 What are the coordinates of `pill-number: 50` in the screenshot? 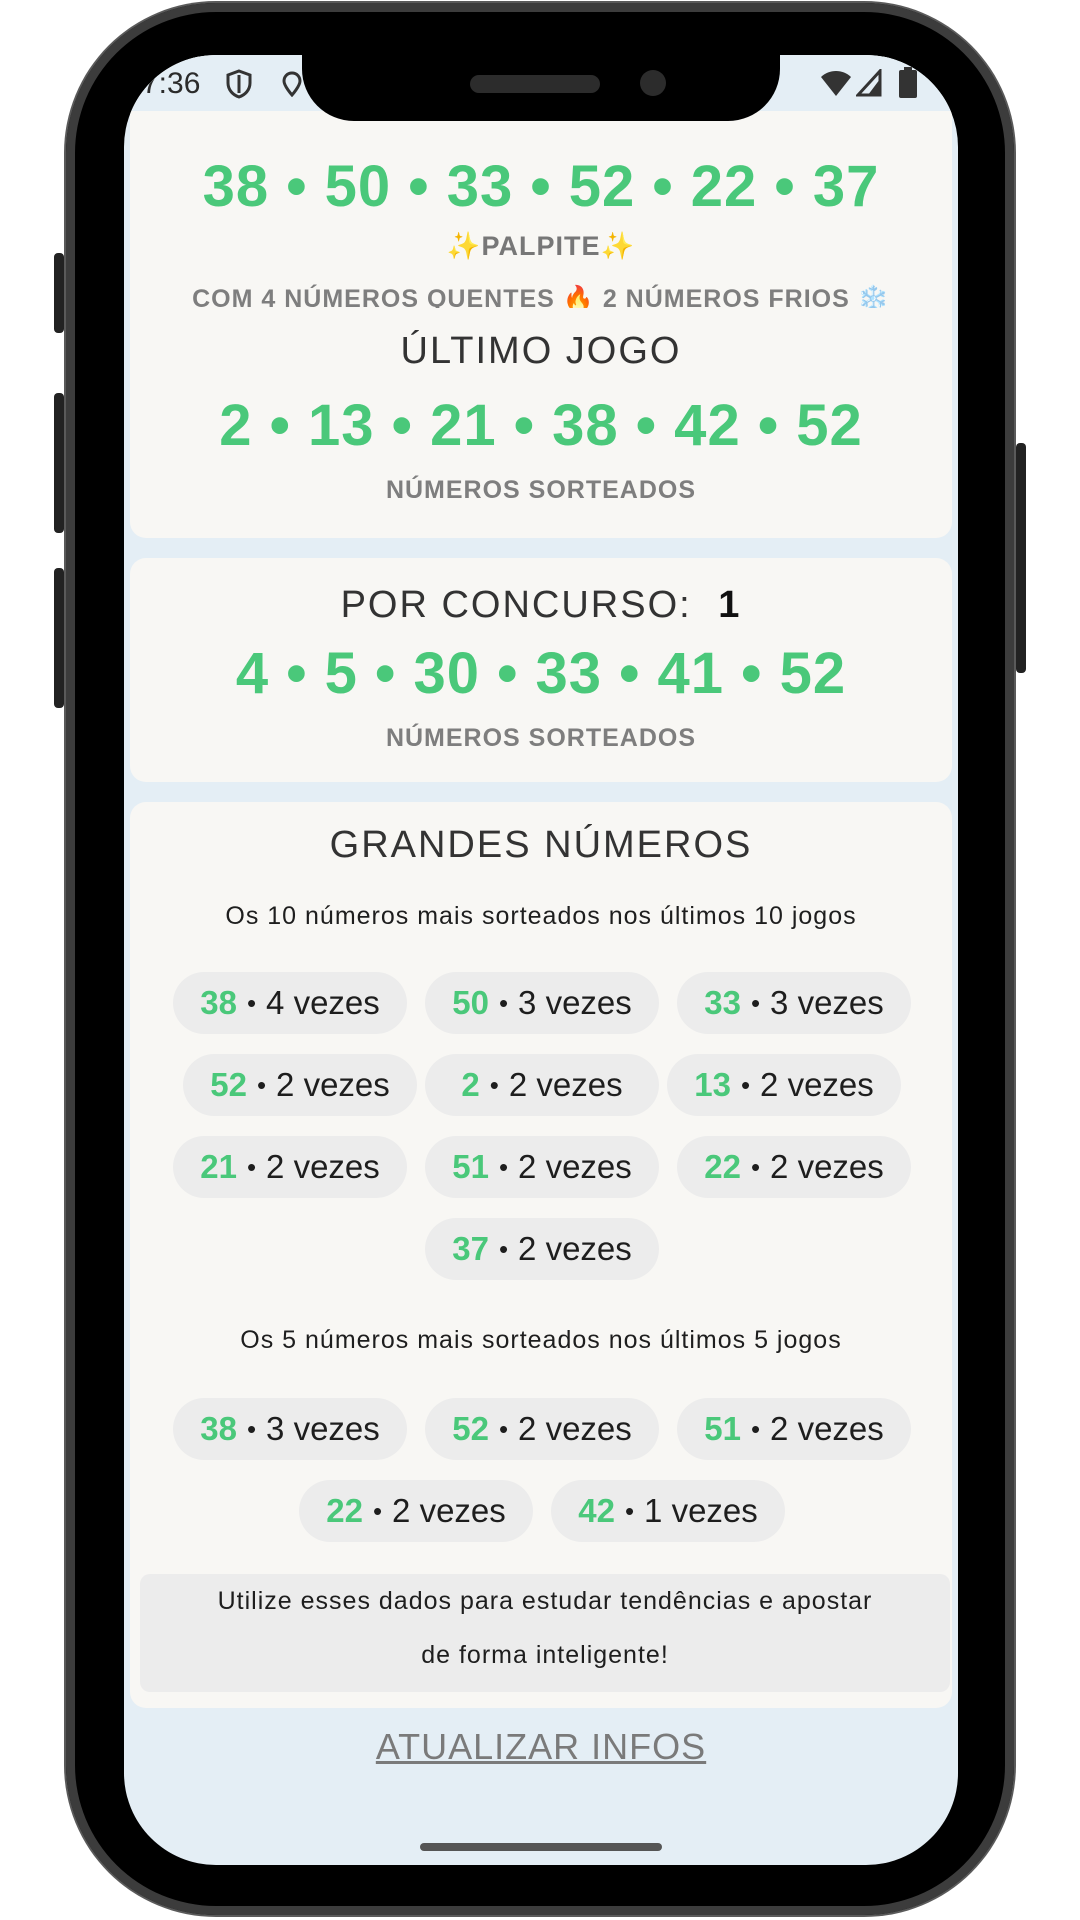 It's located at (470, 1002).